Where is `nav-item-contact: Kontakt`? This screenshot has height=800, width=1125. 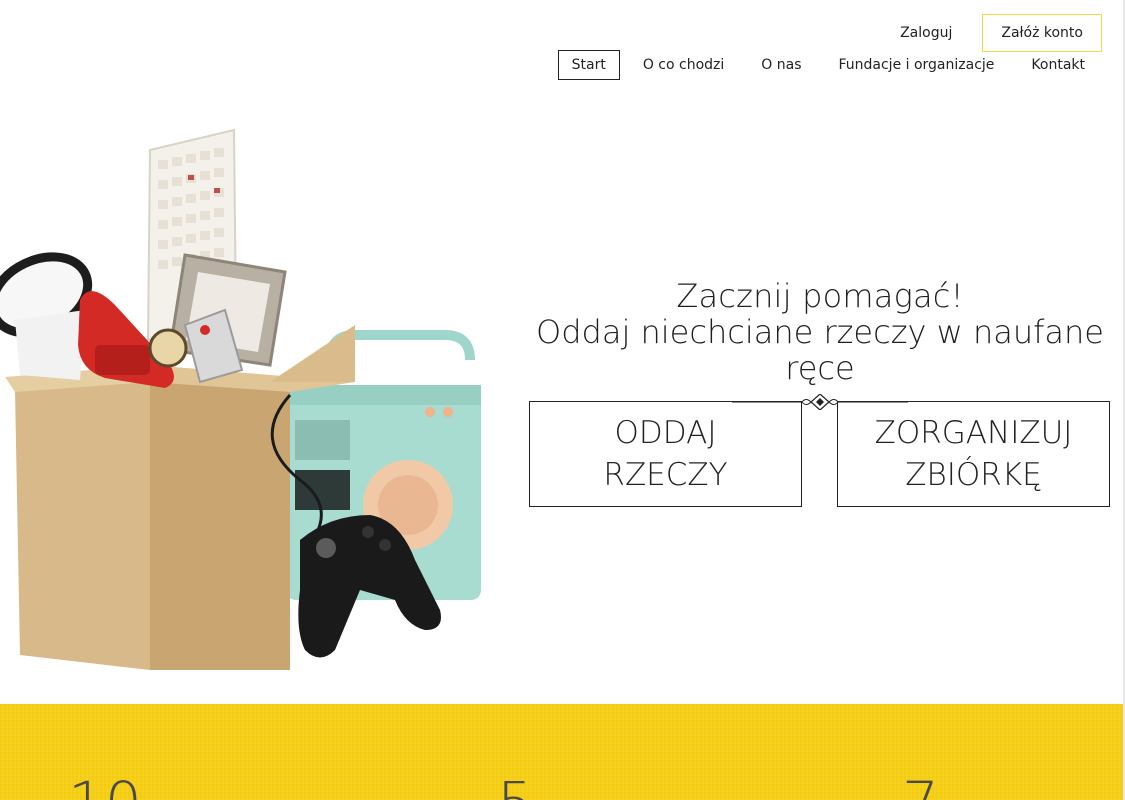 nav-item-contact: Kontakt is located at coordinates (1058, 65).